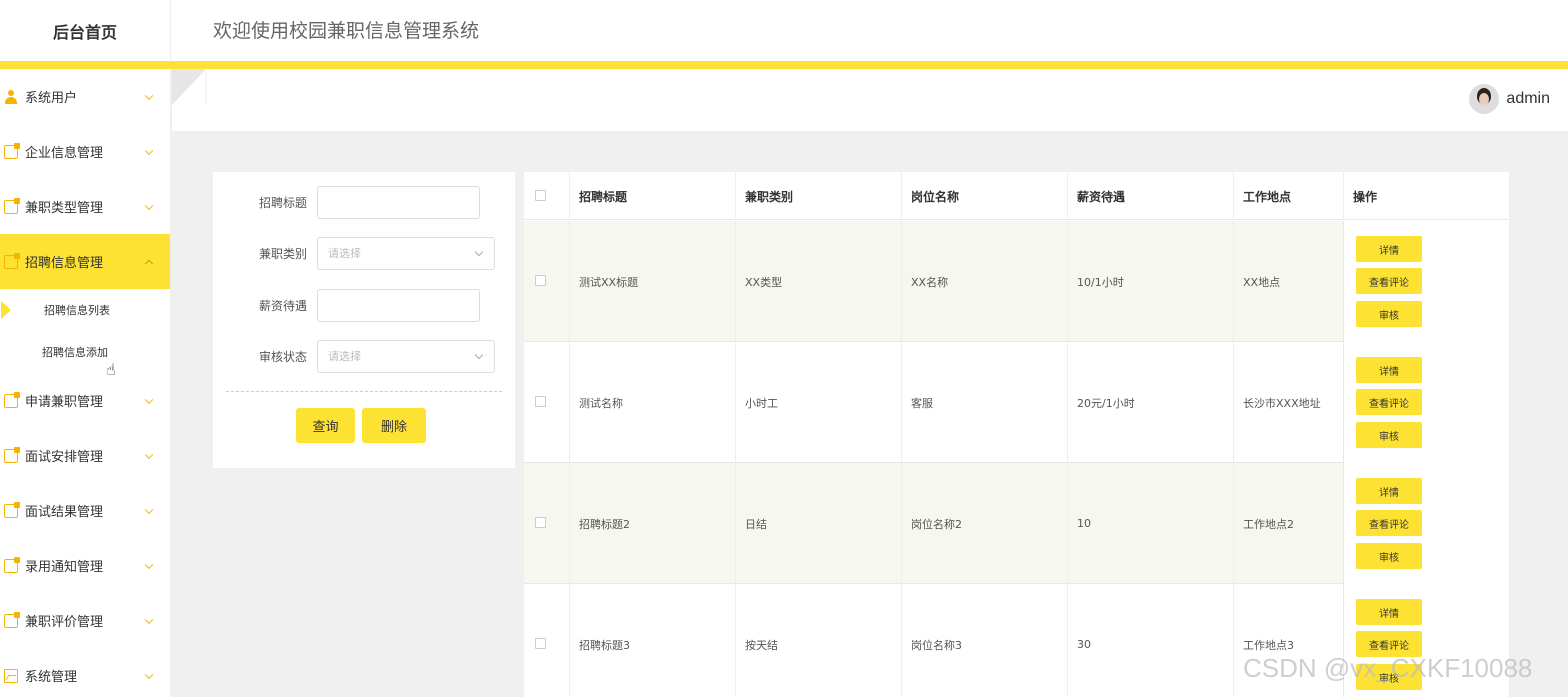 The height and width of the screenshot is (697, 1568). I want to click on cell-title: 测试XX标题, so click(652, 281).